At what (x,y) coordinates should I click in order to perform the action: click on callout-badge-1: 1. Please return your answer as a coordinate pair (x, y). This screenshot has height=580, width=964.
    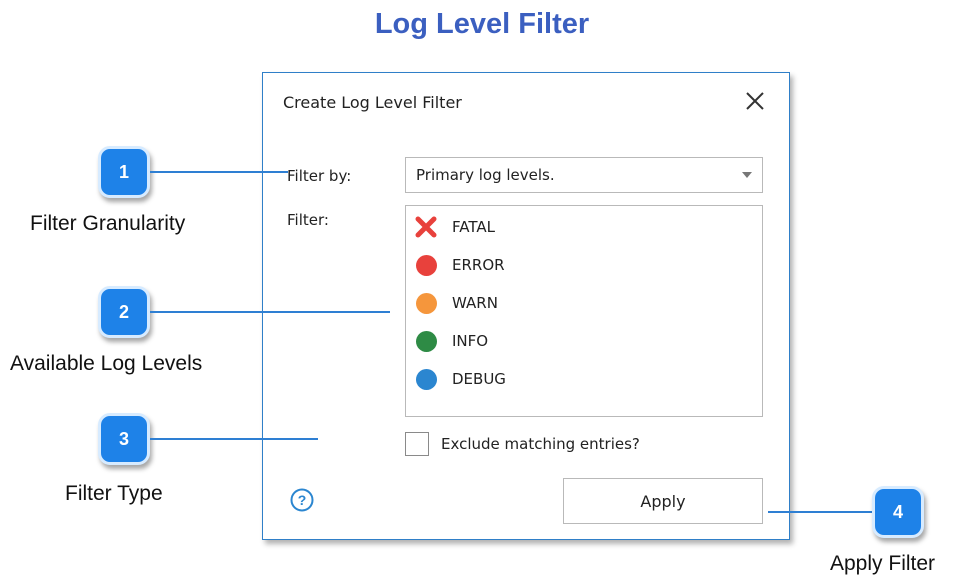
    Looking at the image, I should click on (124, 172).